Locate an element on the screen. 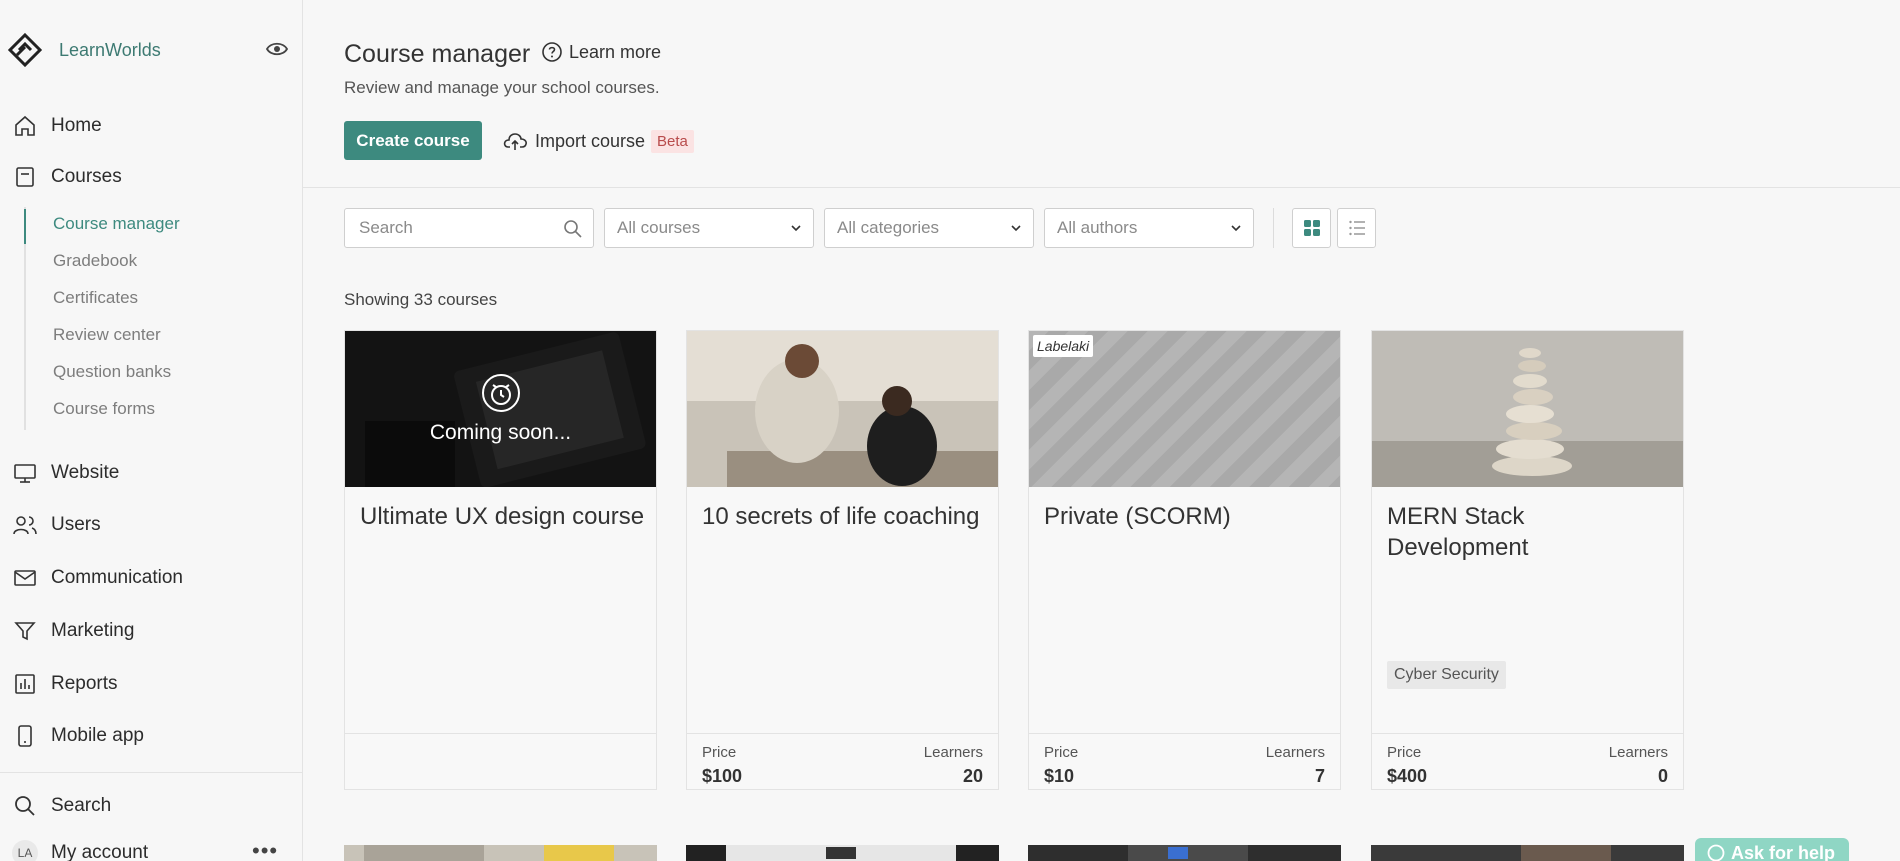 Image resolution: width=1900 pixels, height=861 pixels. users-icon is located at coordinates (25, 525).